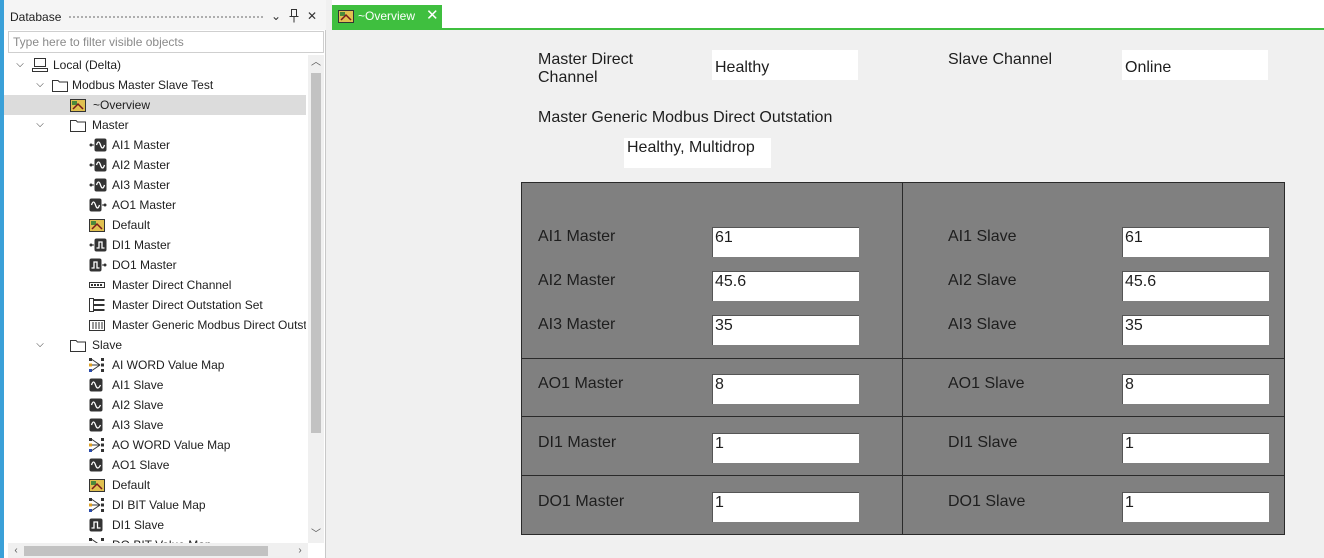 This screenshot has height=558, width=1324. Describe the element at coordinates (987, 501) in the screenshot. I see `slave-point-label: DO1 Slave` at that location.